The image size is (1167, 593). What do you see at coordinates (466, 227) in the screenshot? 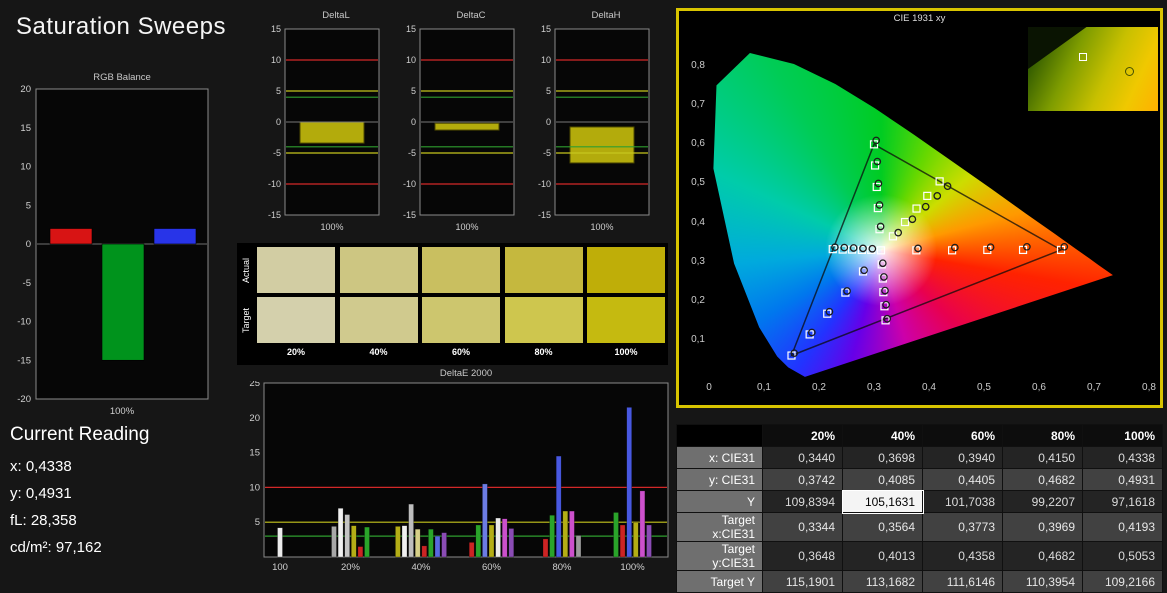
I see `tick-label: 100%` at bounding box center [466, 227].